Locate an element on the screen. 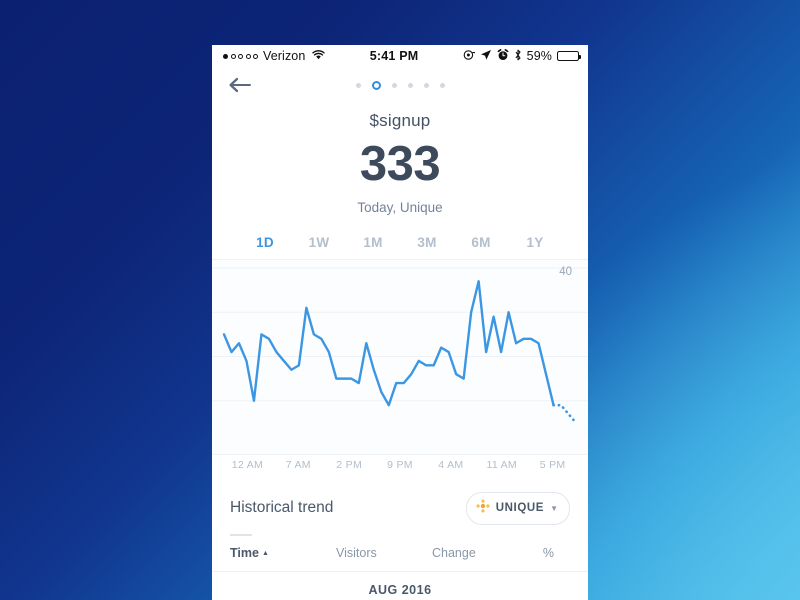 The image size is (800, 600). status-bar-right: 59% is located at coordinates (522, 56).